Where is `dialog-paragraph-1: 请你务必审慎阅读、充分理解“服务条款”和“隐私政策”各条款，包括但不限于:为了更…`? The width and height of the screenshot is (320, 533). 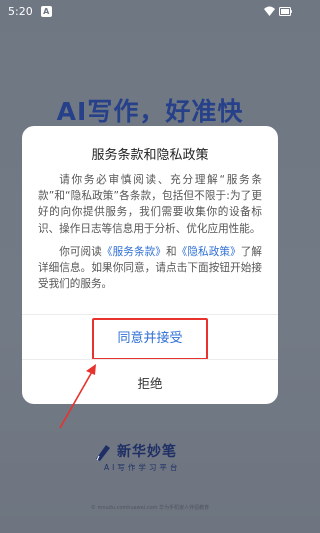 dialog-paragraph-1: 请你务必审慎阅读、充分理解“服务条款”和“隐私政策”各条款，包括但不限于:为了更… is located at coordinates (150, 204).